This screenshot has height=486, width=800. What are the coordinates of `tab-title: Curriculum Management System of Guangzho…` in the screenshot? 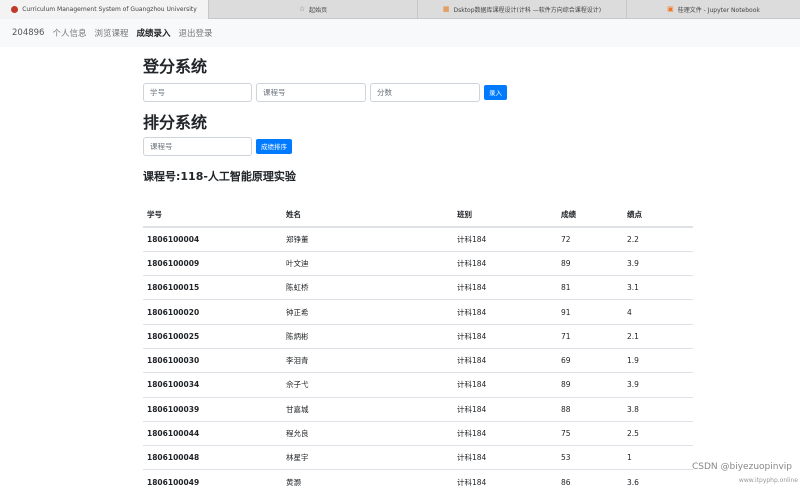 It's located at (109, 9).